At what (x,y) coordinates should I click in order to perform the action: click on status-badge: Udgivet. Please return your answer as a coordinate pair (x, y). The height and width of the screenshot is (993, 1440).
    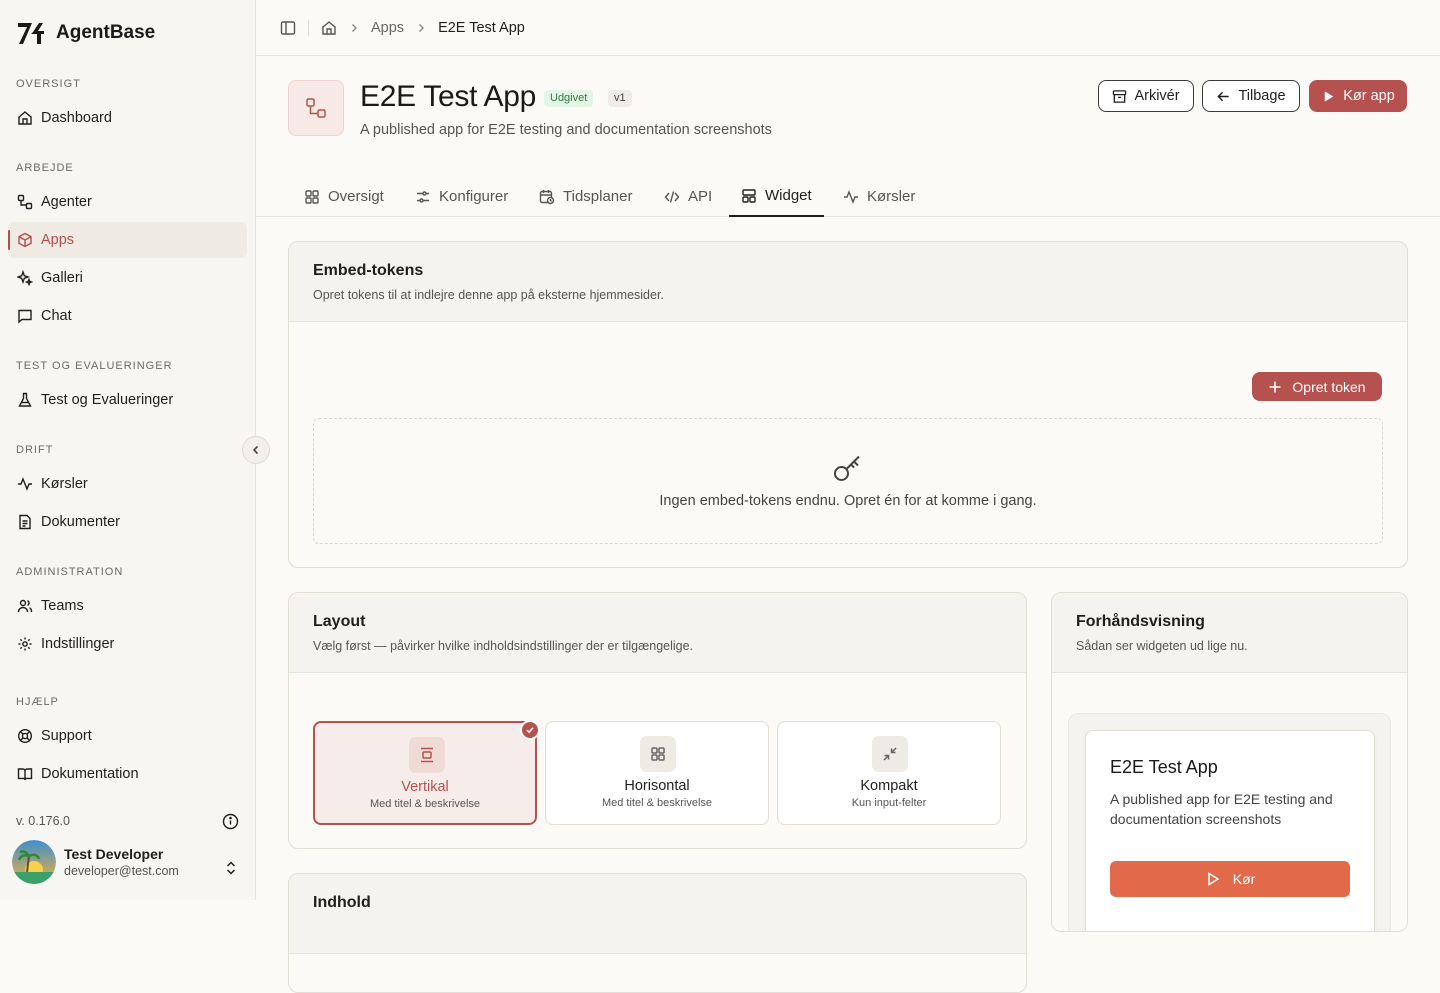
    Looking at the image, I should click on (569, 98).